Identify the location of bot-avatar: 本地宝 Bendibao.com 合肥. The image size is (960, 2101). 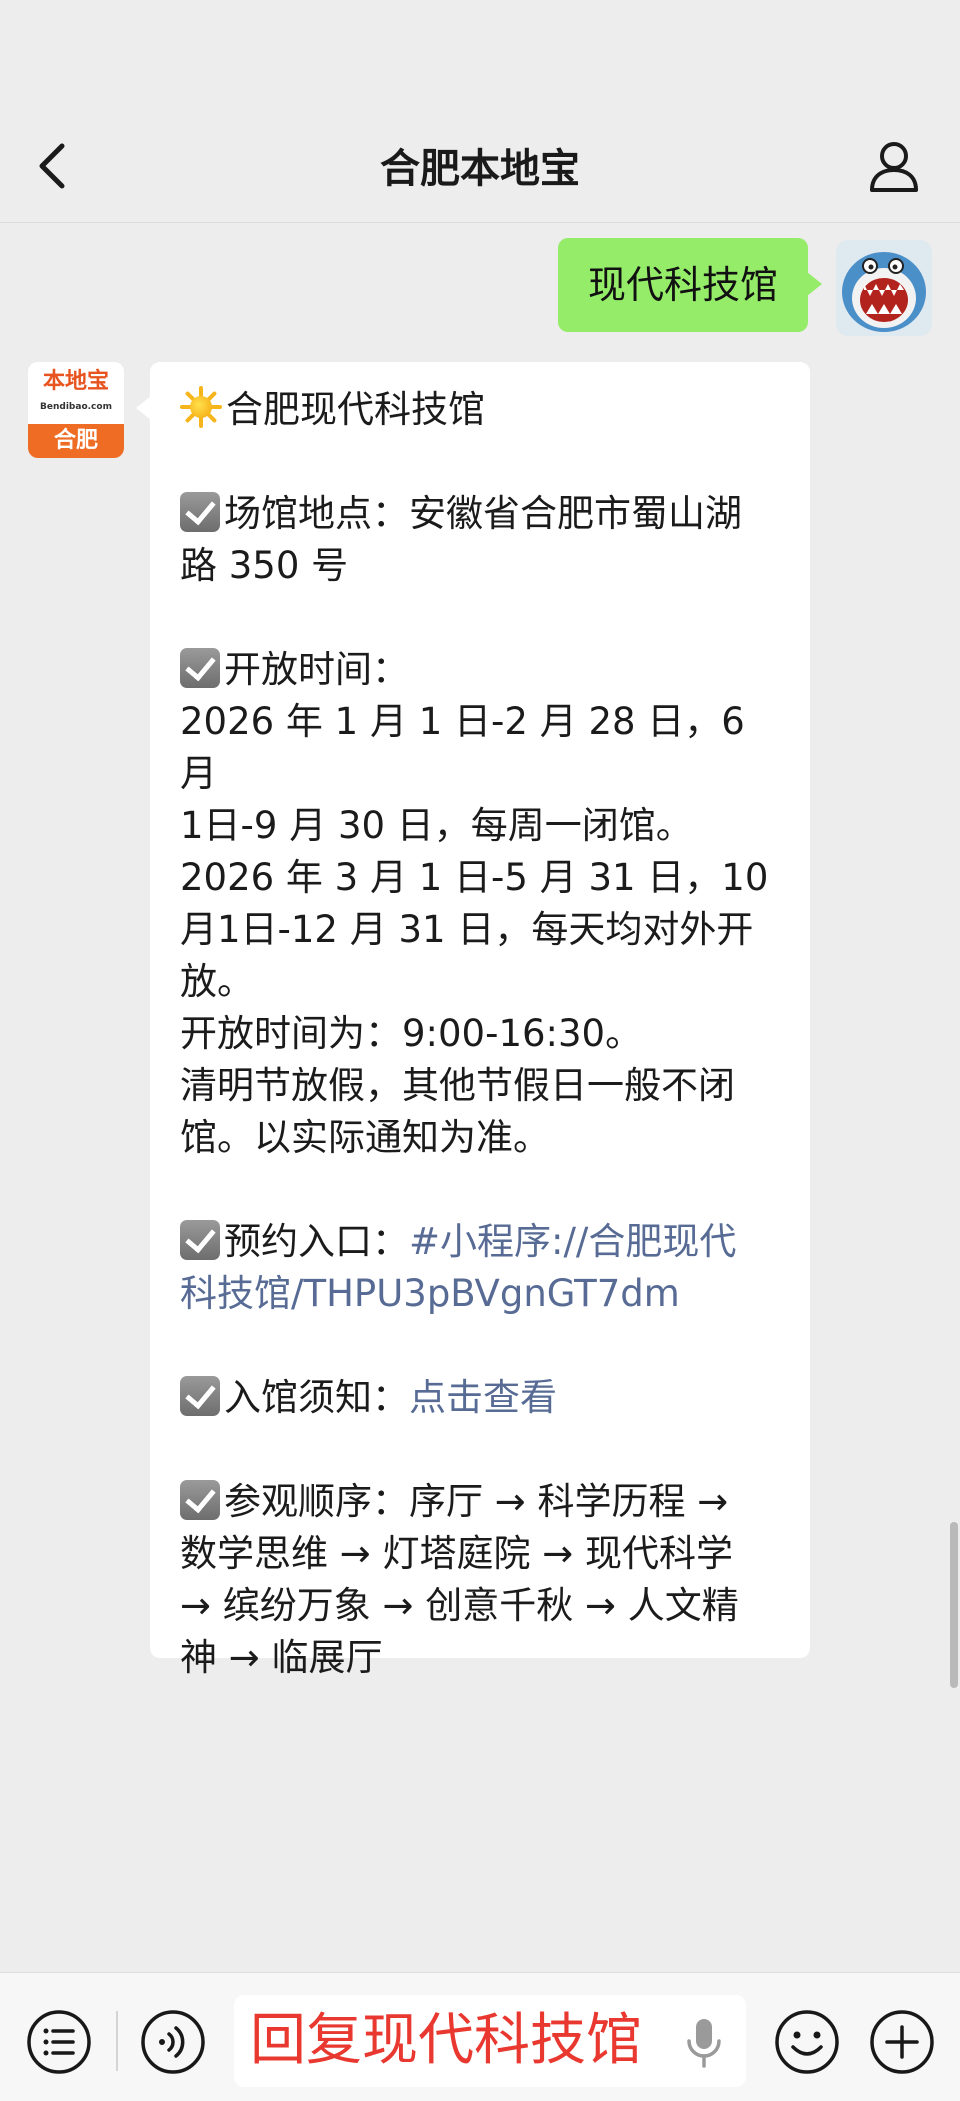
(76, 410).